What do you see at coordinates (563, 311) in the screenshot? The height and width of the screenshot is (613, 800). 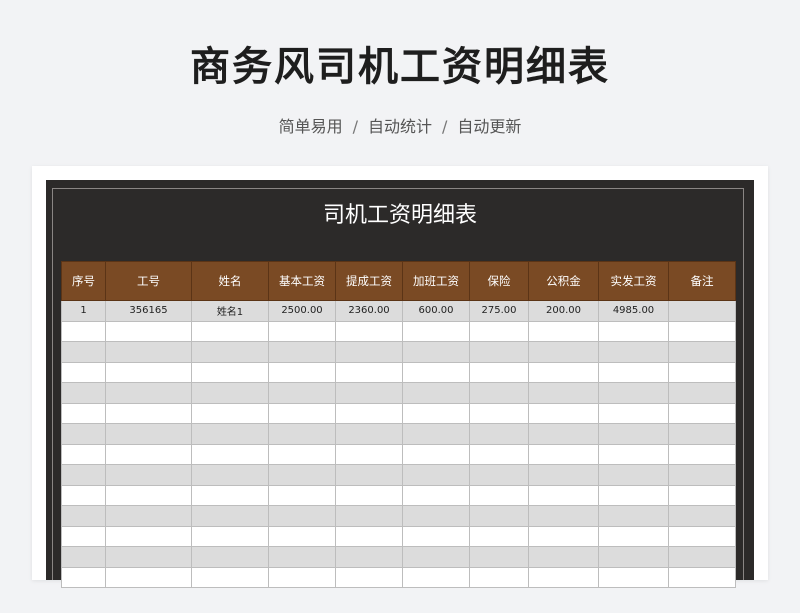 I see `table-cell: 200.00` at bounding box center [563, 311].